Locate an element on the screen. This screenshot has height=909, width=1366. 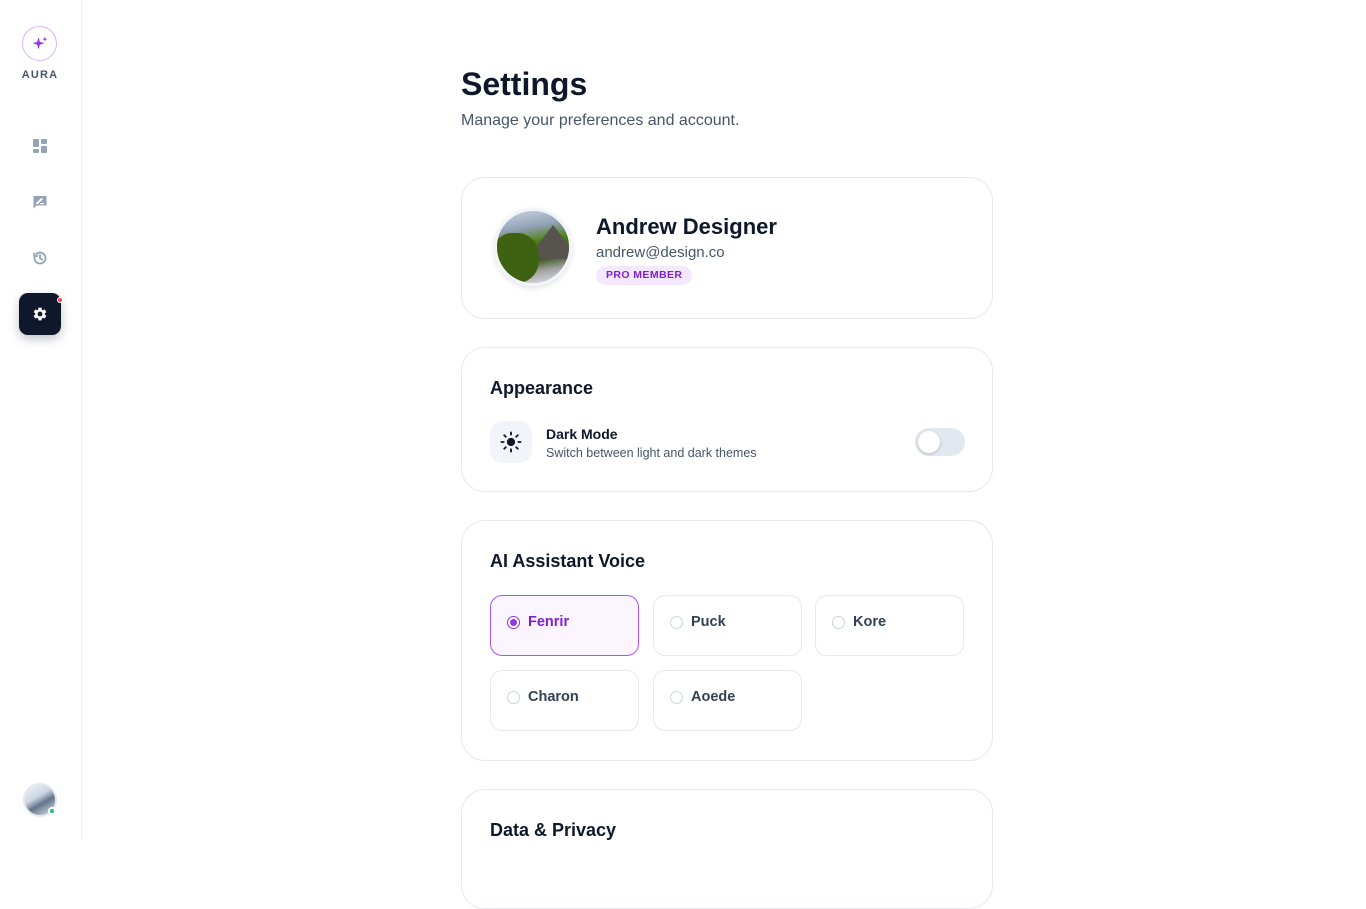
page-subtitle: Manage your preferences and account. is located at coordinates (600, 120).